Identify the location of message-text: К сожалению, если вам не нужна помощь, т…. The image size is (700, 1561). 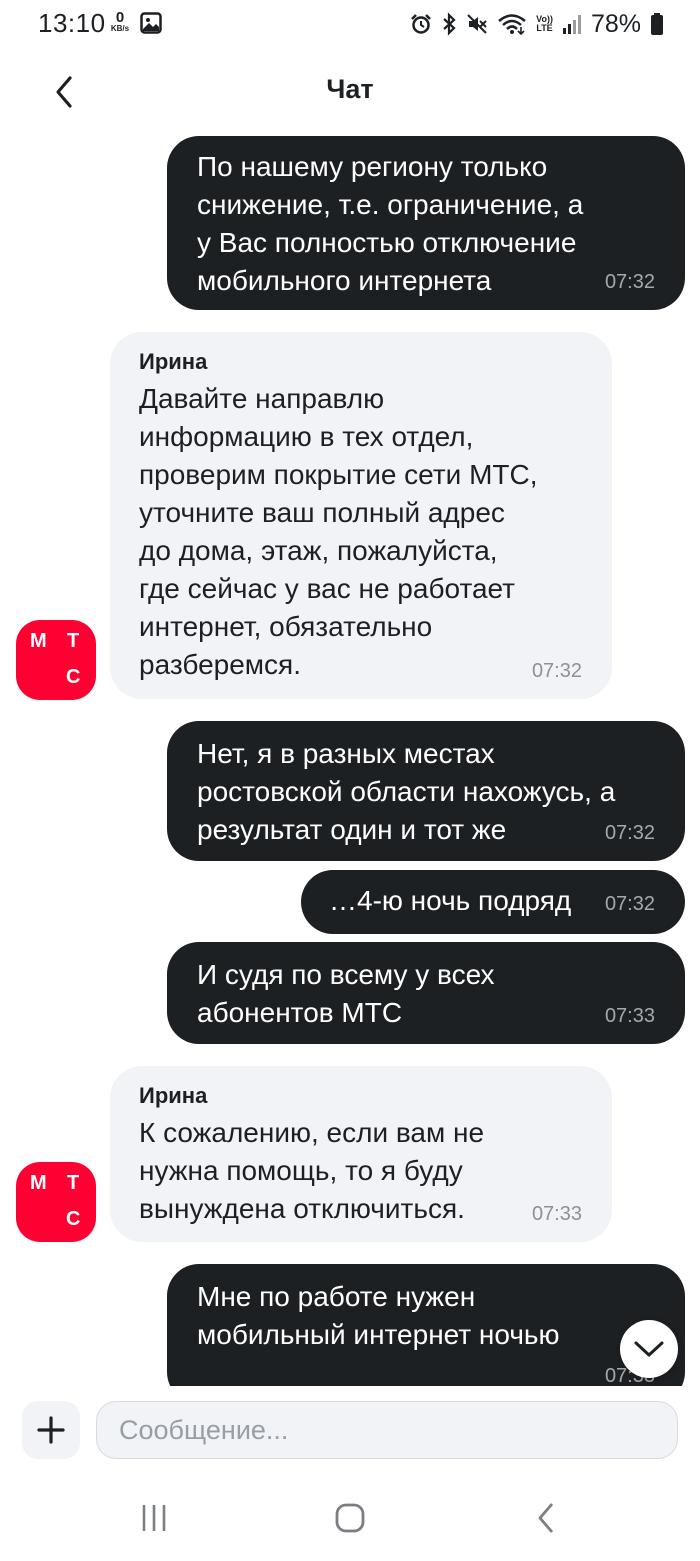
(312, 1170).